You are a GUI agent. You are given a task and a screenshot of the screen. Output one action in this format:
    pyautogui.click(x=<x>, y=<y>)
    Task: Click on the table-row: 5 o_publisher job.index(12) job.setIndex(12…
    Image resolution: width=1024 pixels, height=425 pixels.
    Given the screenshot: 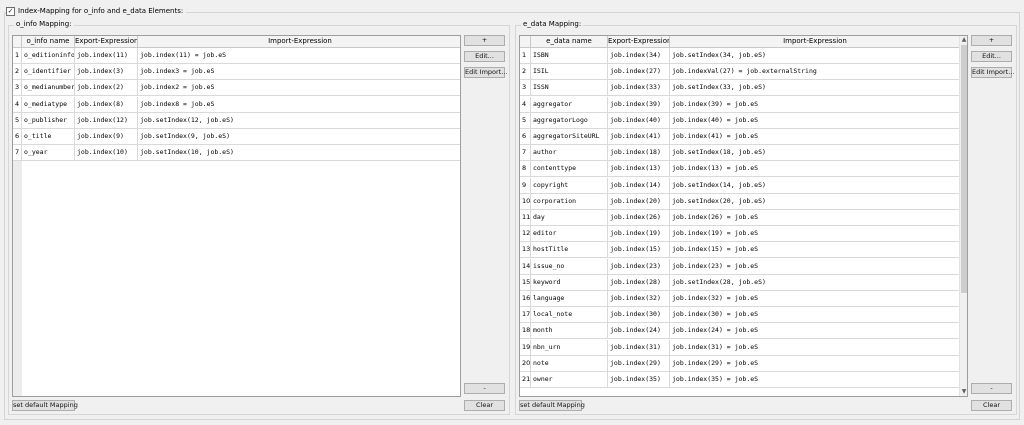 What is the action you would take?
    pyautogui.click(x=236, y=120)
    